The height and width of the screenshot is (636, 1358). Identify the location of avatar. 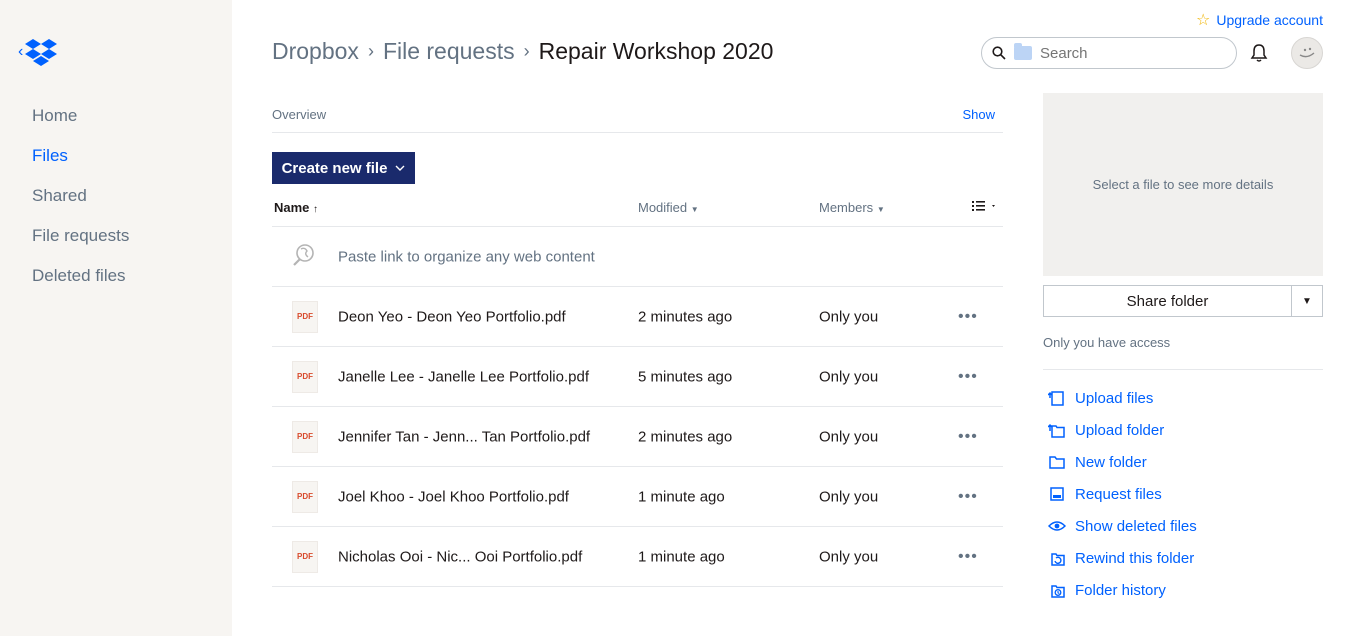
(1307, 53).